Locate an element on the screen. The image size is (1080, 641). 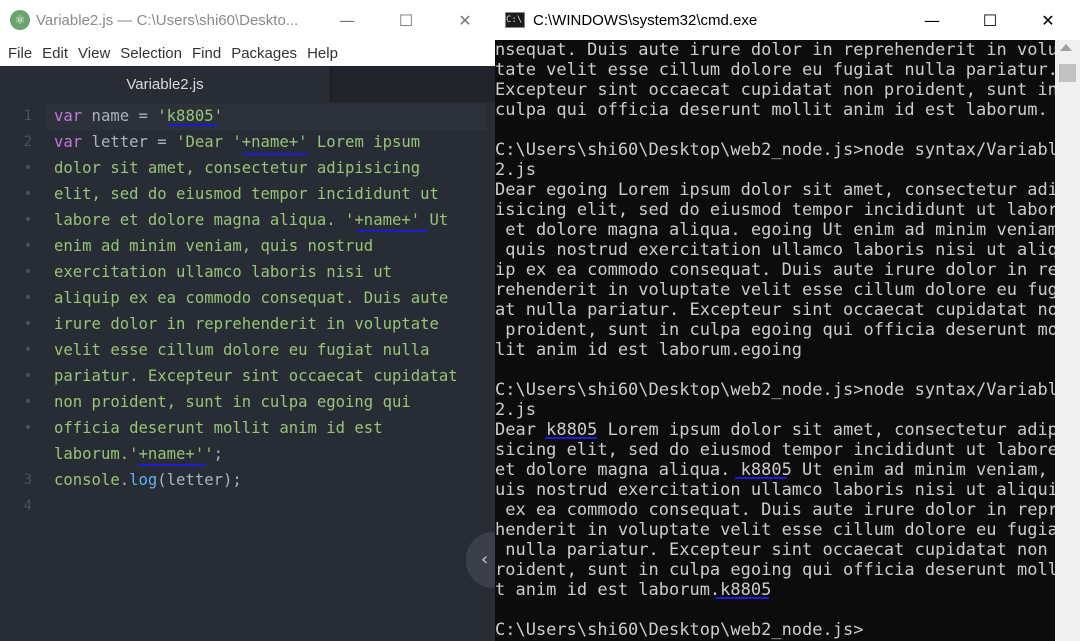
chevron-left-icon: ‹ is located at coordinates (484, 559).